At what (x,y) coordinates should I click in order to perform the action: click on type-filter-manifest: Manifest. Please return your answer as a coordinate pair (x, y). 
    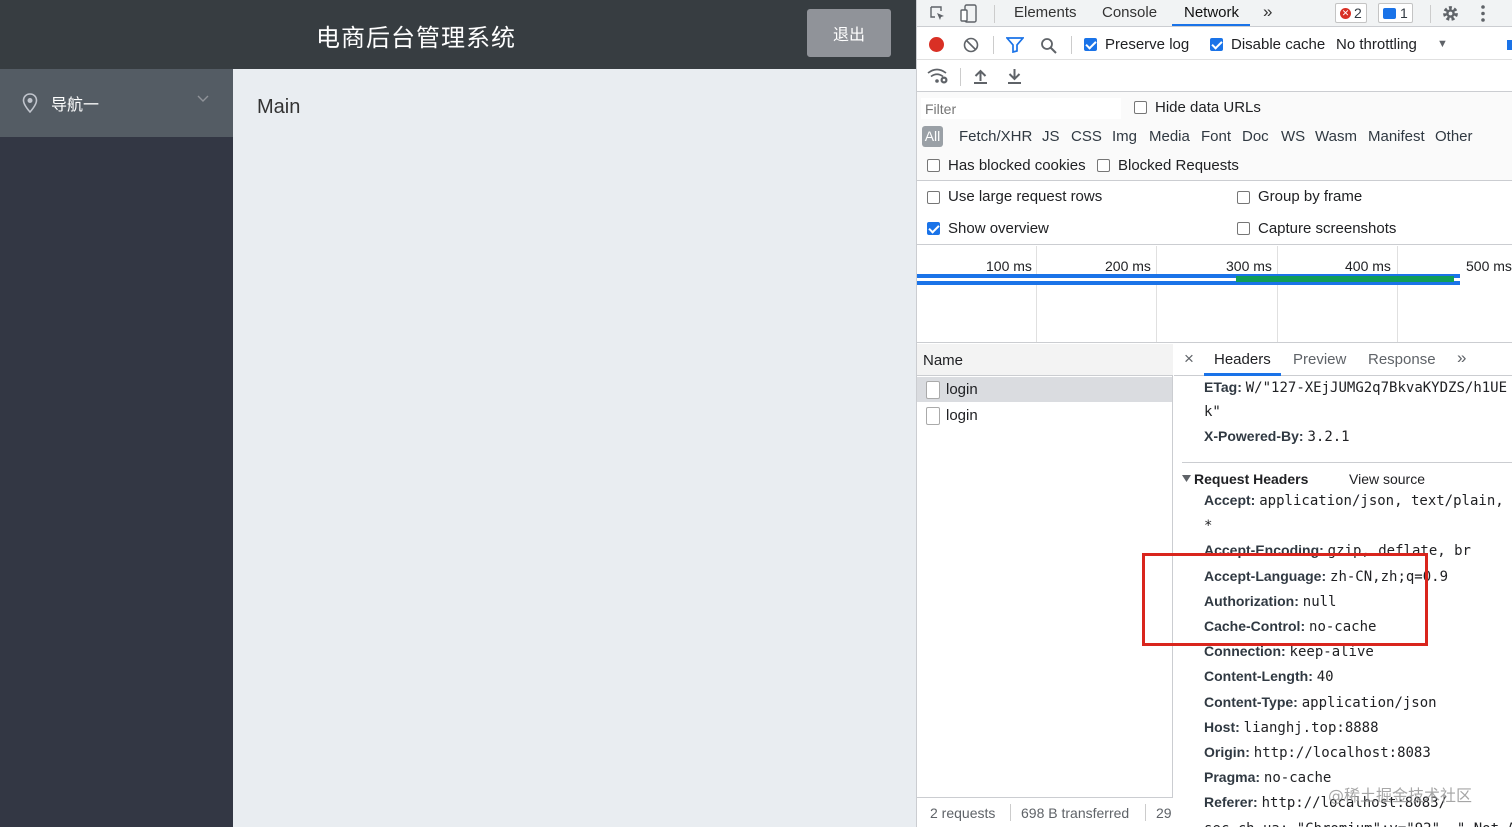
    Looking at the image, I should click on (1396, 136).